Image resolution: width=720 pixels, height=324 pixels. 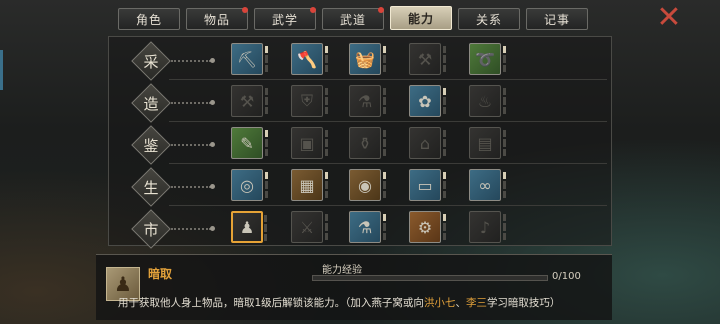 What do you see at coordinates (485, 101) in the screenshot?
I see `furnace-icon: ♨` at bounding box center [485, 101].